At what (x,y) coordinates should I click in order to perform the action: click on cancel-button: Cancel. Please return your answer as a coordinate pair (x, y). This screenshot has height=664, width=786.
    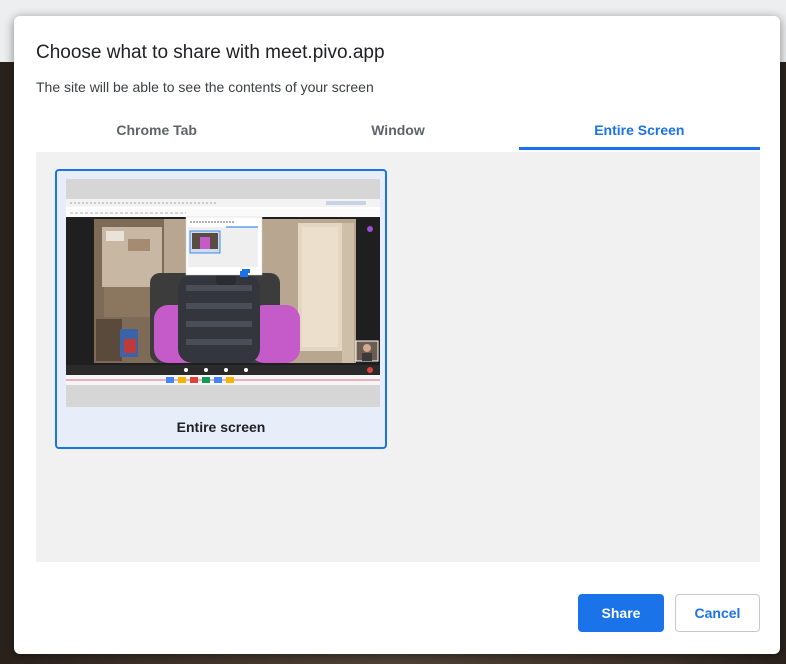
    Looking at the image, I should click on (717, 613).